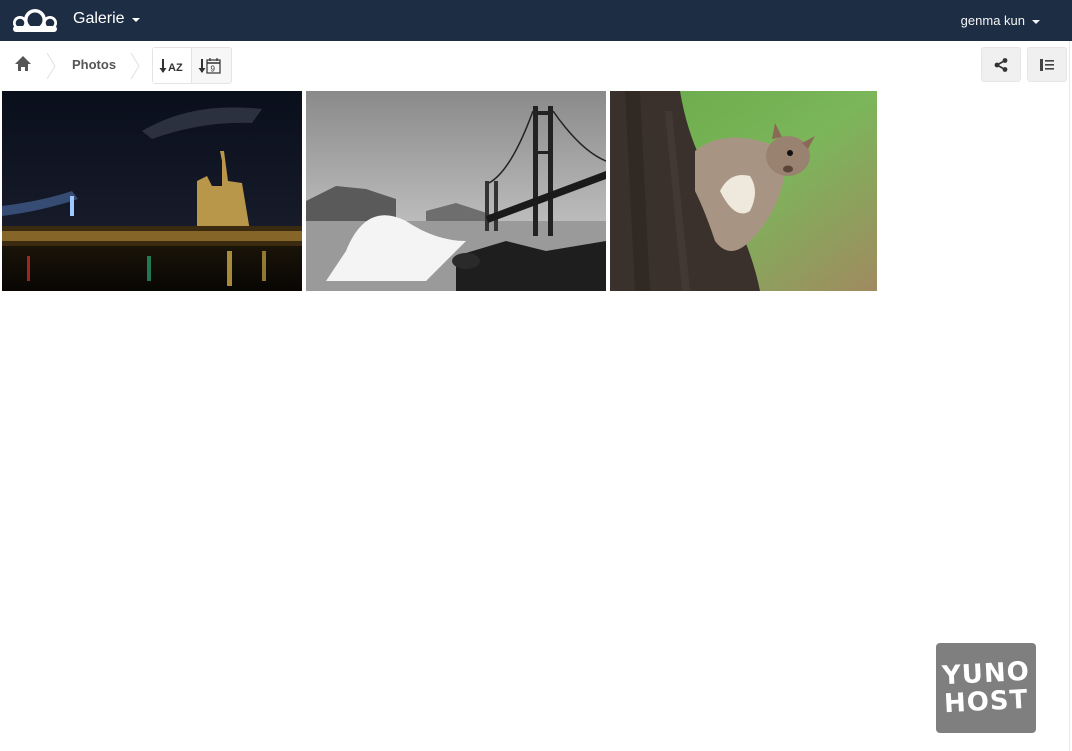 Image resolution: width=1072 pixels, height=751 pixels. What do you see at coordinates (986, 702) in the screenshot?
I see `badge-line-2: HOST` at bounding box center [986, 702].